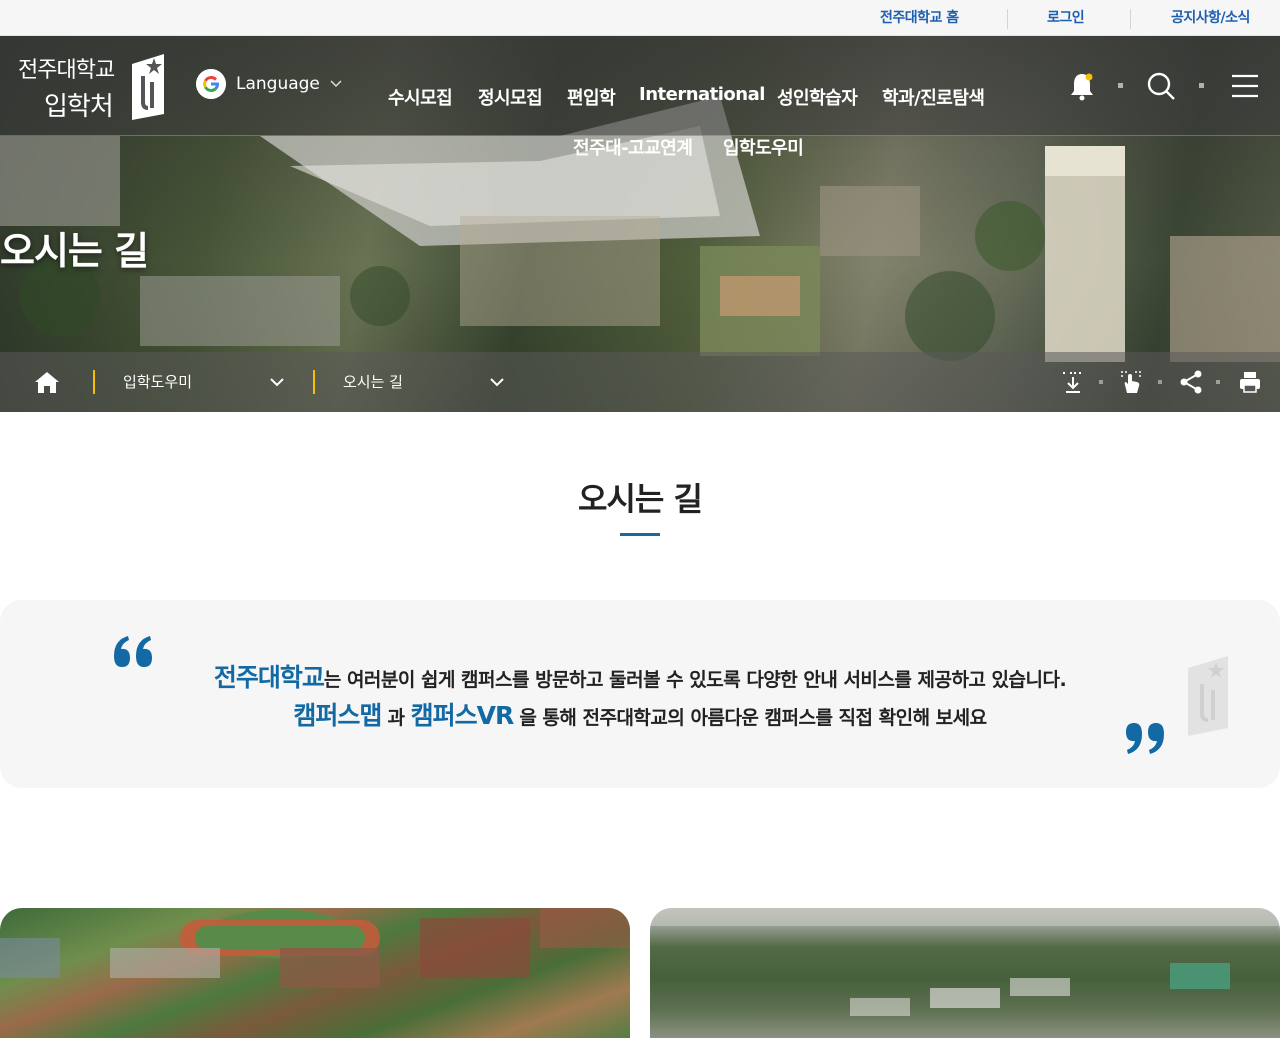  What do you see at coordinates (1161, 86) in the screenshot?
I see `search-icon` at bounding box center [1161, 86].